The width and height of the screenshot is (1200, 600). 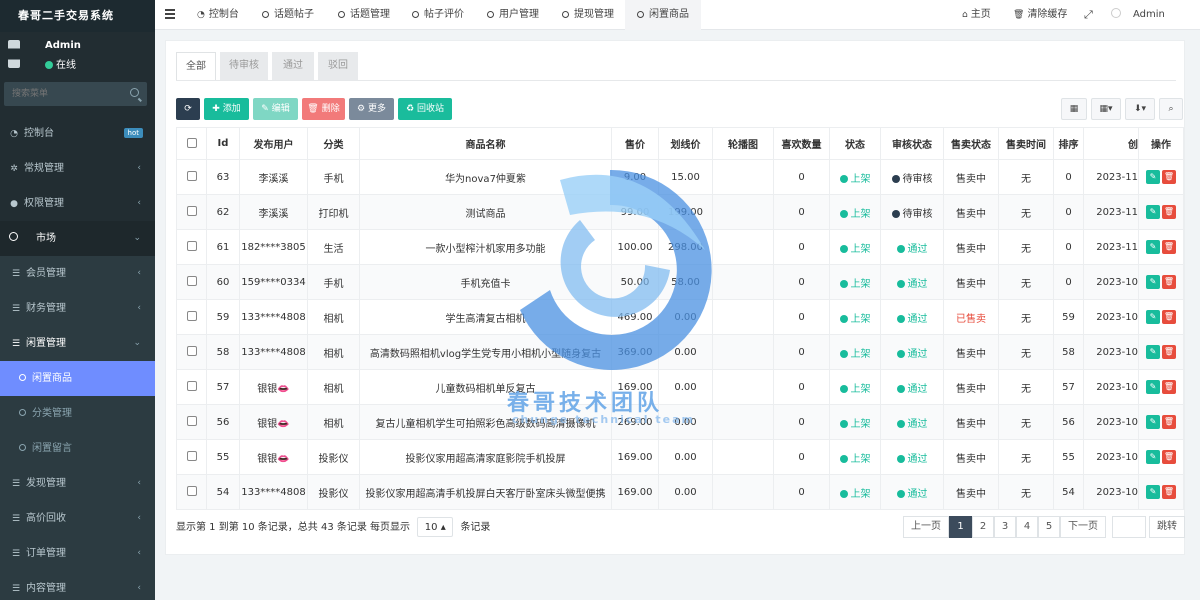 I want to click on admin-menu: Admin, so click(x=1138, y=15).